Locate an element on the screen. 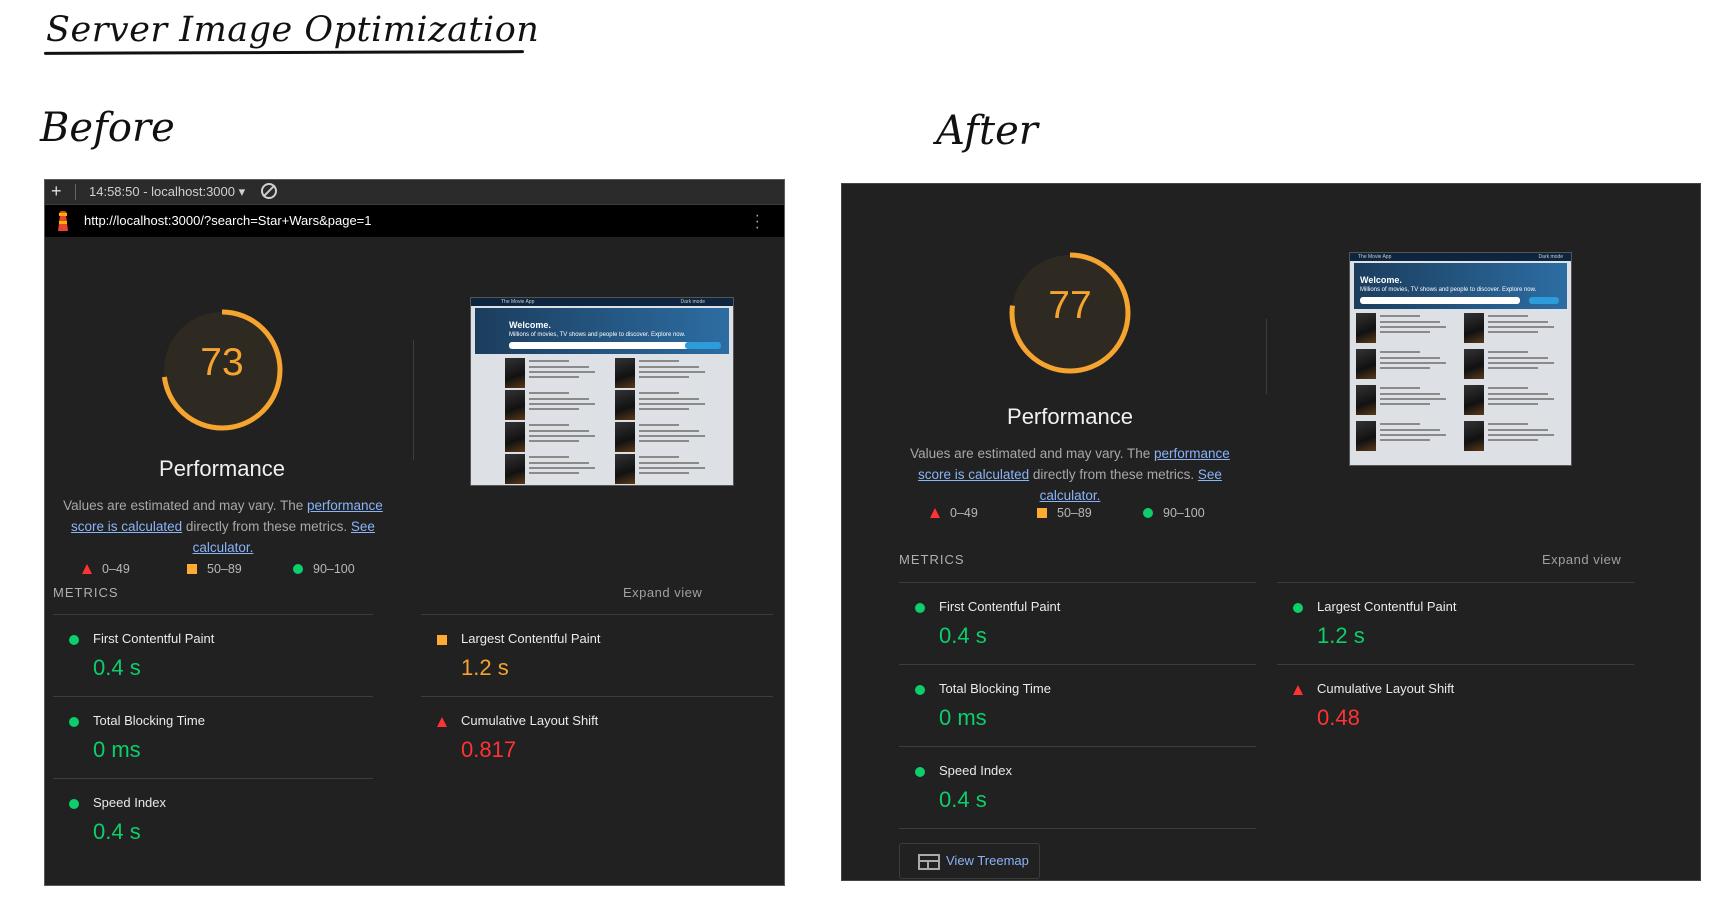  clear-icon is located at coordinates (269, 191).